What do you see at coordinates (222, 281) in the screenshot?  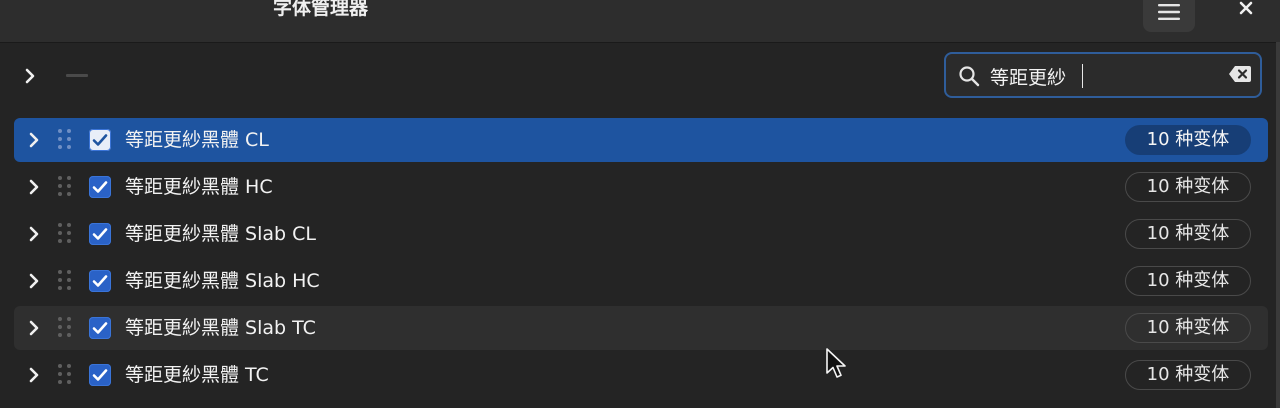 I see `font-family-name: 等距更紗黑體 Slab HC` at bounding box center [222, 281].